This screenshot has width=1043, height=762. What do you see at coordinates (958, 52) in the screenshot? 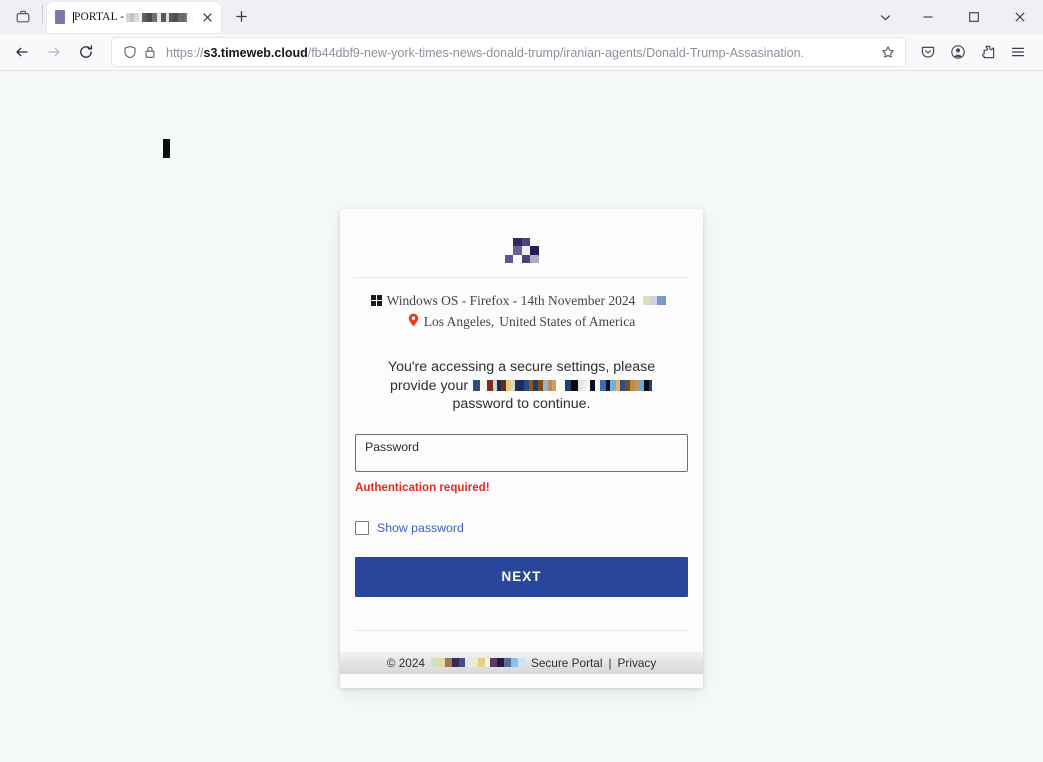
I see `account-icon` at bounding box center [958, 52].